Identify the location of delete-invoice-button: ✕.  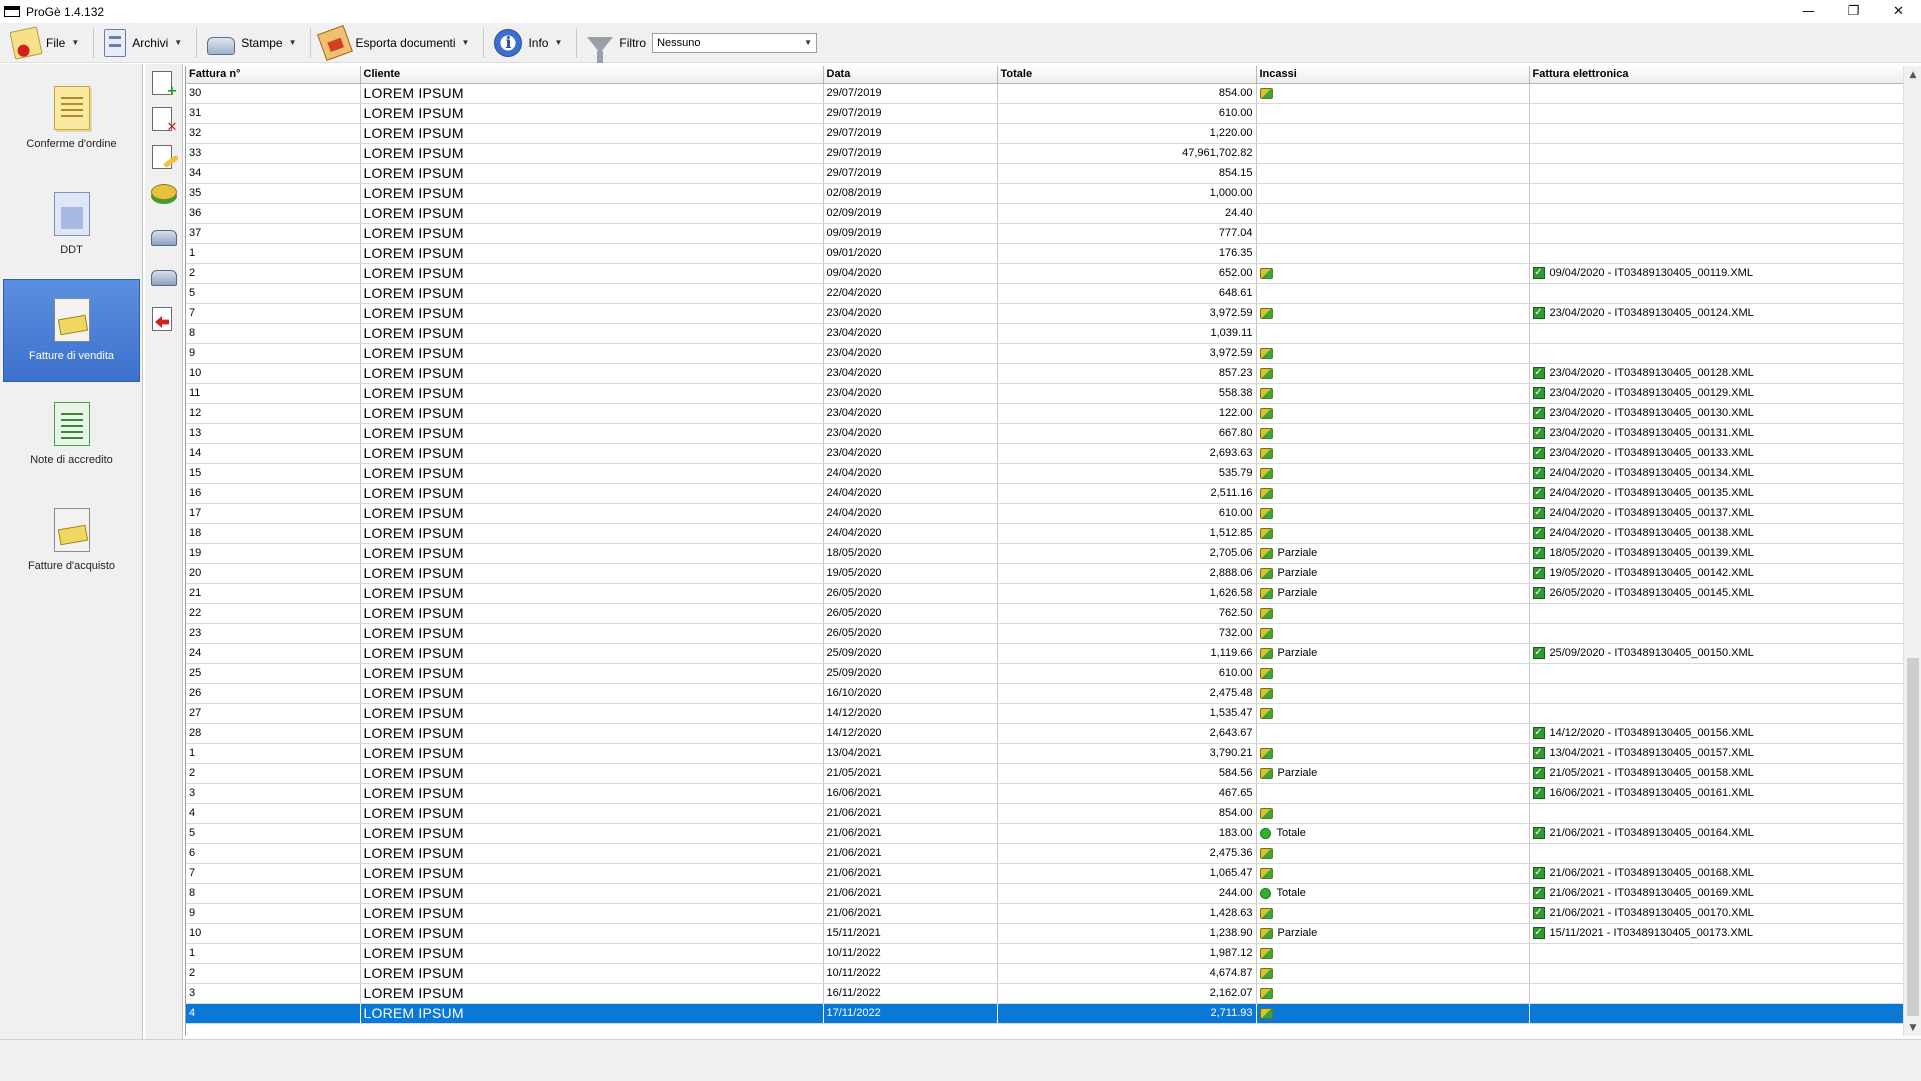
(164, 119).